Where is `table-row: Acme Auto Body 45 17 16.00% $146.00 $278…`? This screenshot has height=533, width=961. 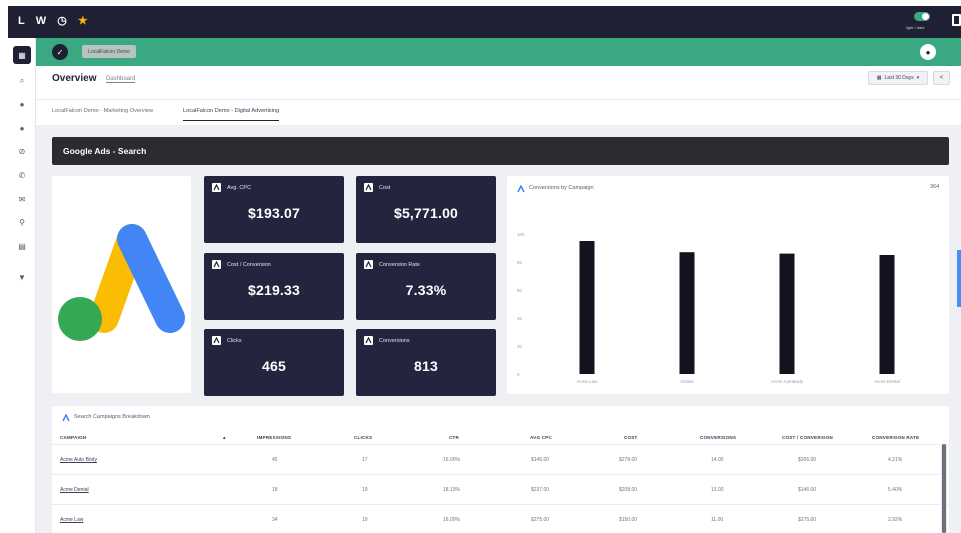
table-row: Acme Auto Body 45 17 16.00% $146.00 $278… is located at coordinates (500, 459).